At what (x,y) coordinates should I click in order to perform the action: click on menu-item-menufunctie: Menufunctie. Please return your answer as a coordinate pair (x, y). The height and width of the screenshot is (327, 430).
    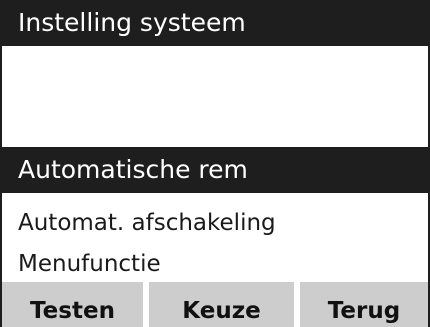
    Looking at the image, I should click on (215, 264).